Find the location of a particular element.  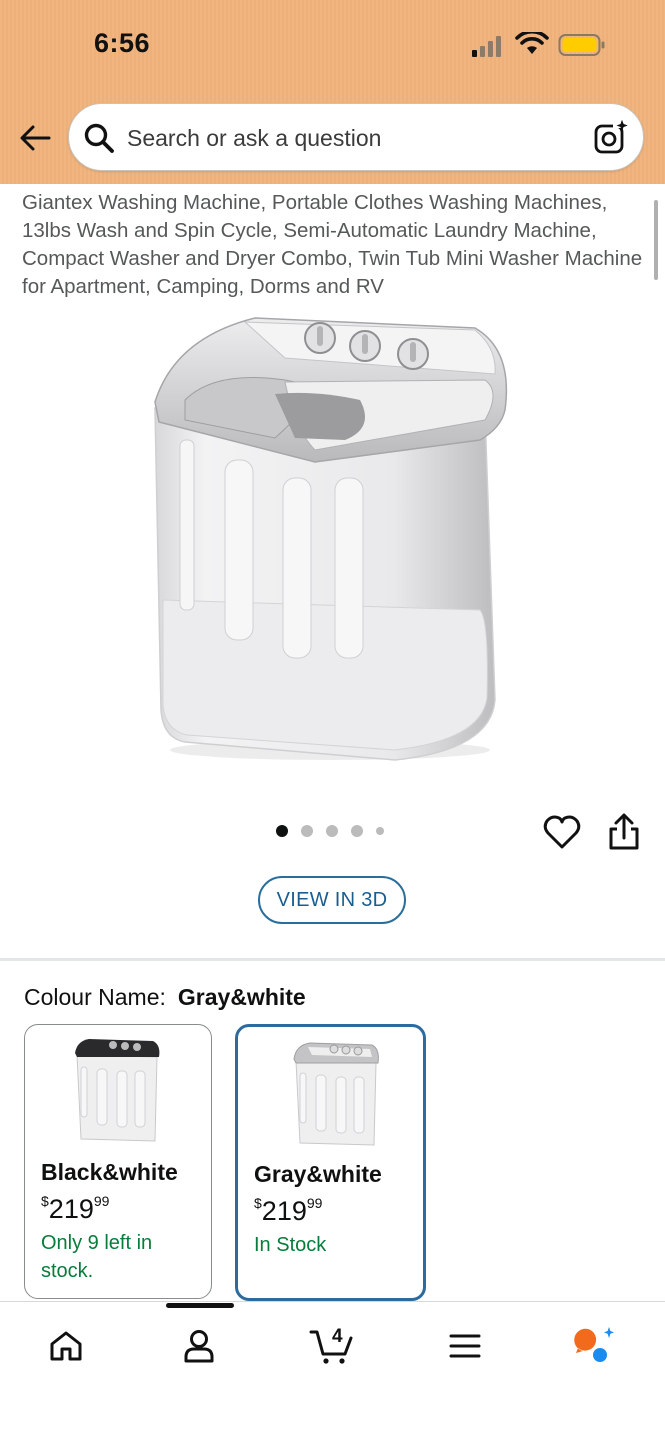

scrollbar is located at coordinates (656, 240).